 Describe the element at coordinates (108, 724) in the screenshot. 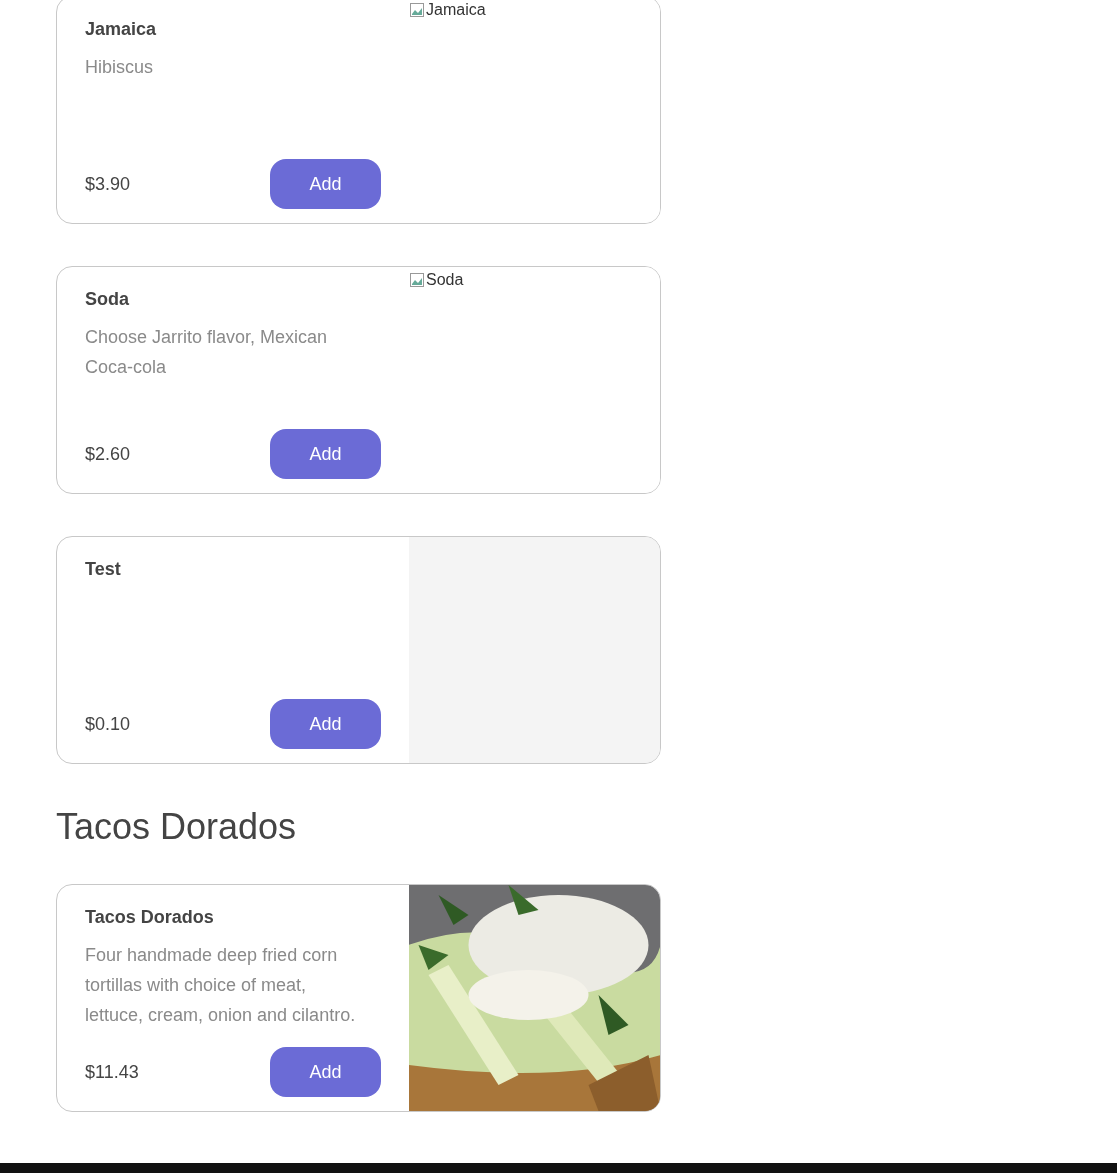

I see `item-price: $0.10` at that location.